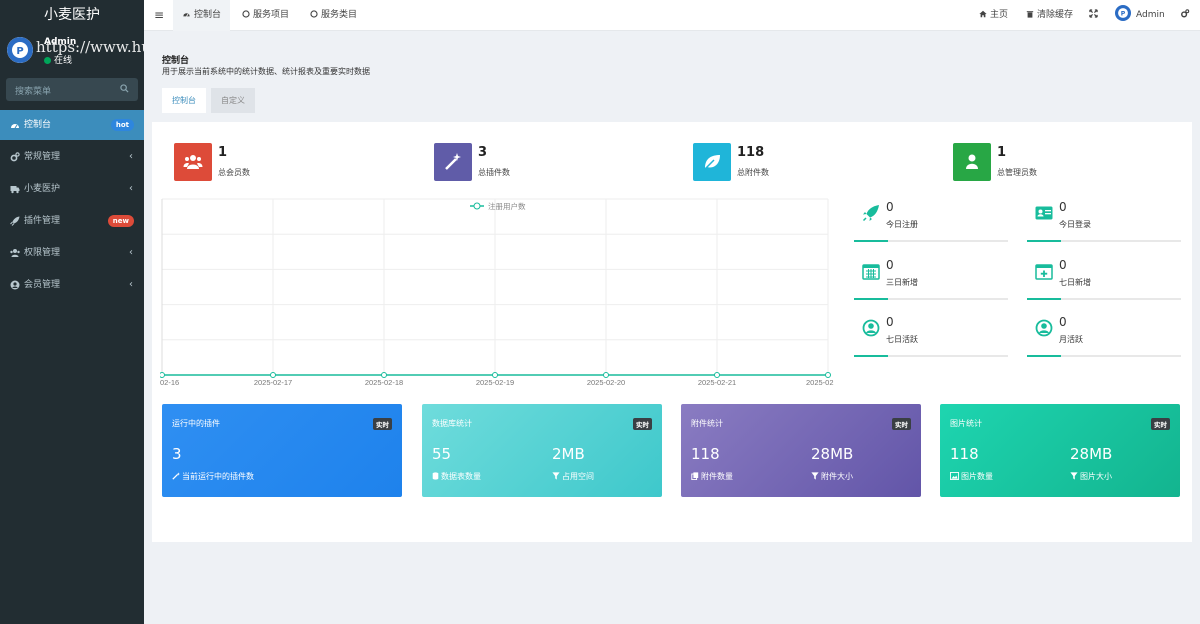  Describe the element at coordinates (1104, 335) in the screenshot. I see `mini-stat-monthly-active: 0 月活跃` at that location.